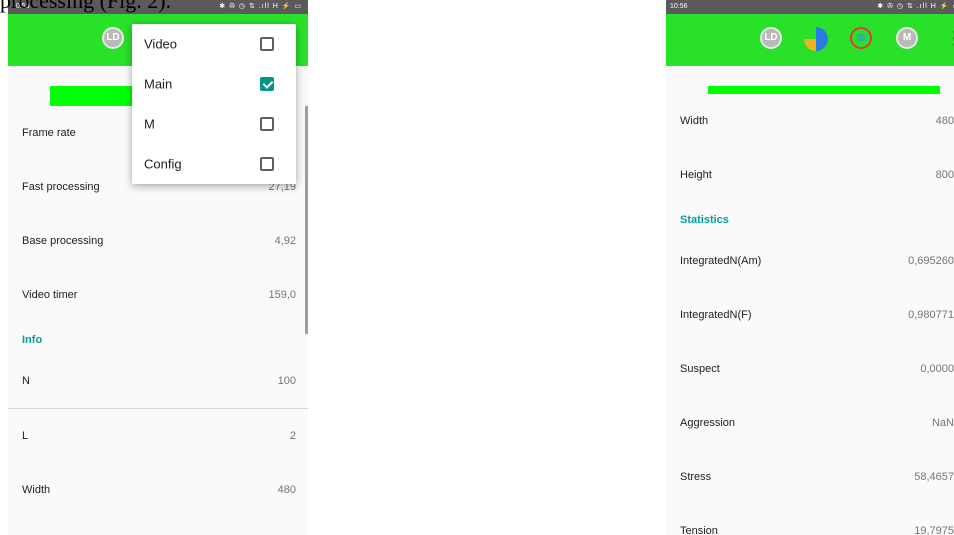  What do you see at coordinates (696, 477) in the screenshot?
I see `row-label: Stress` at bounding box center [696, 477].